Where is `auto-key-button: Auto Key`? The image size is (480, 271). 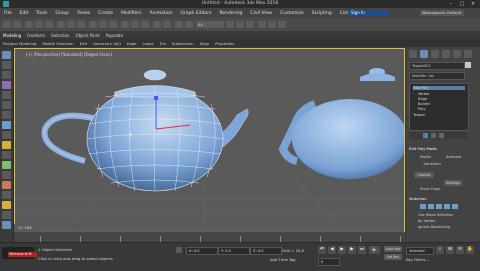 auto-key-button: Auto Key is located at coordinates (393, 249).